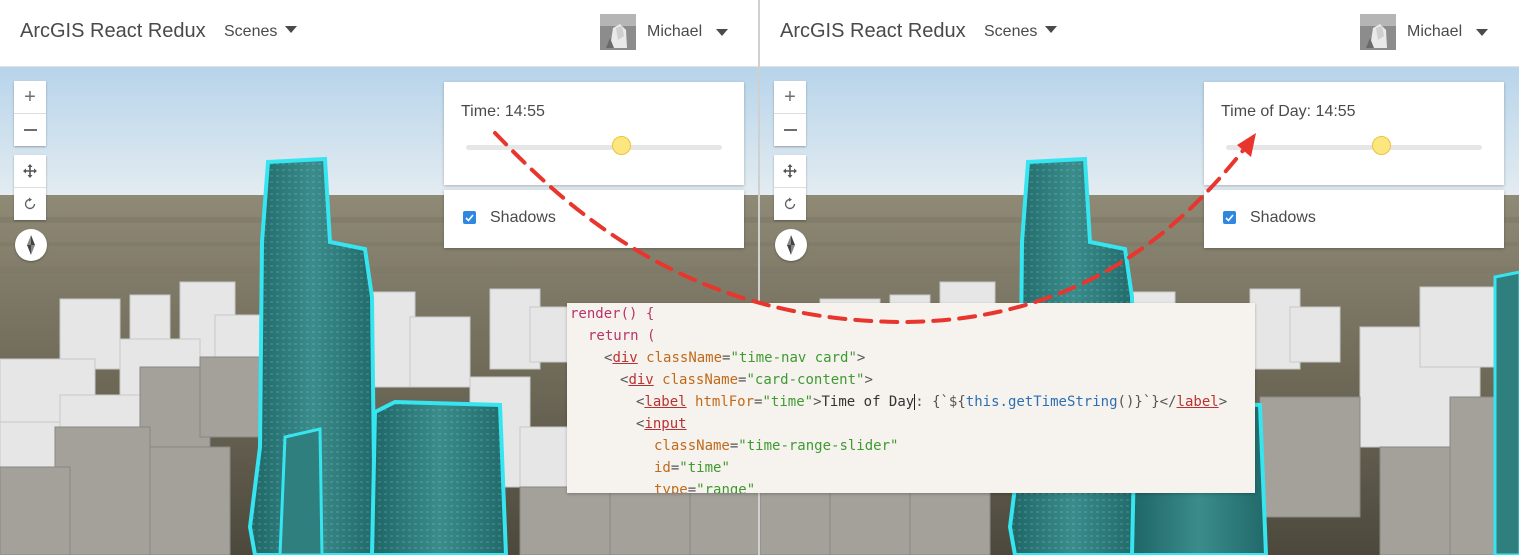 The image size is (1519, 555). What do you see at coordinates (1354, 133) in the screenshot?
I see `time-card: Time of Day: 14:55` at bounding box center [1354, 133].